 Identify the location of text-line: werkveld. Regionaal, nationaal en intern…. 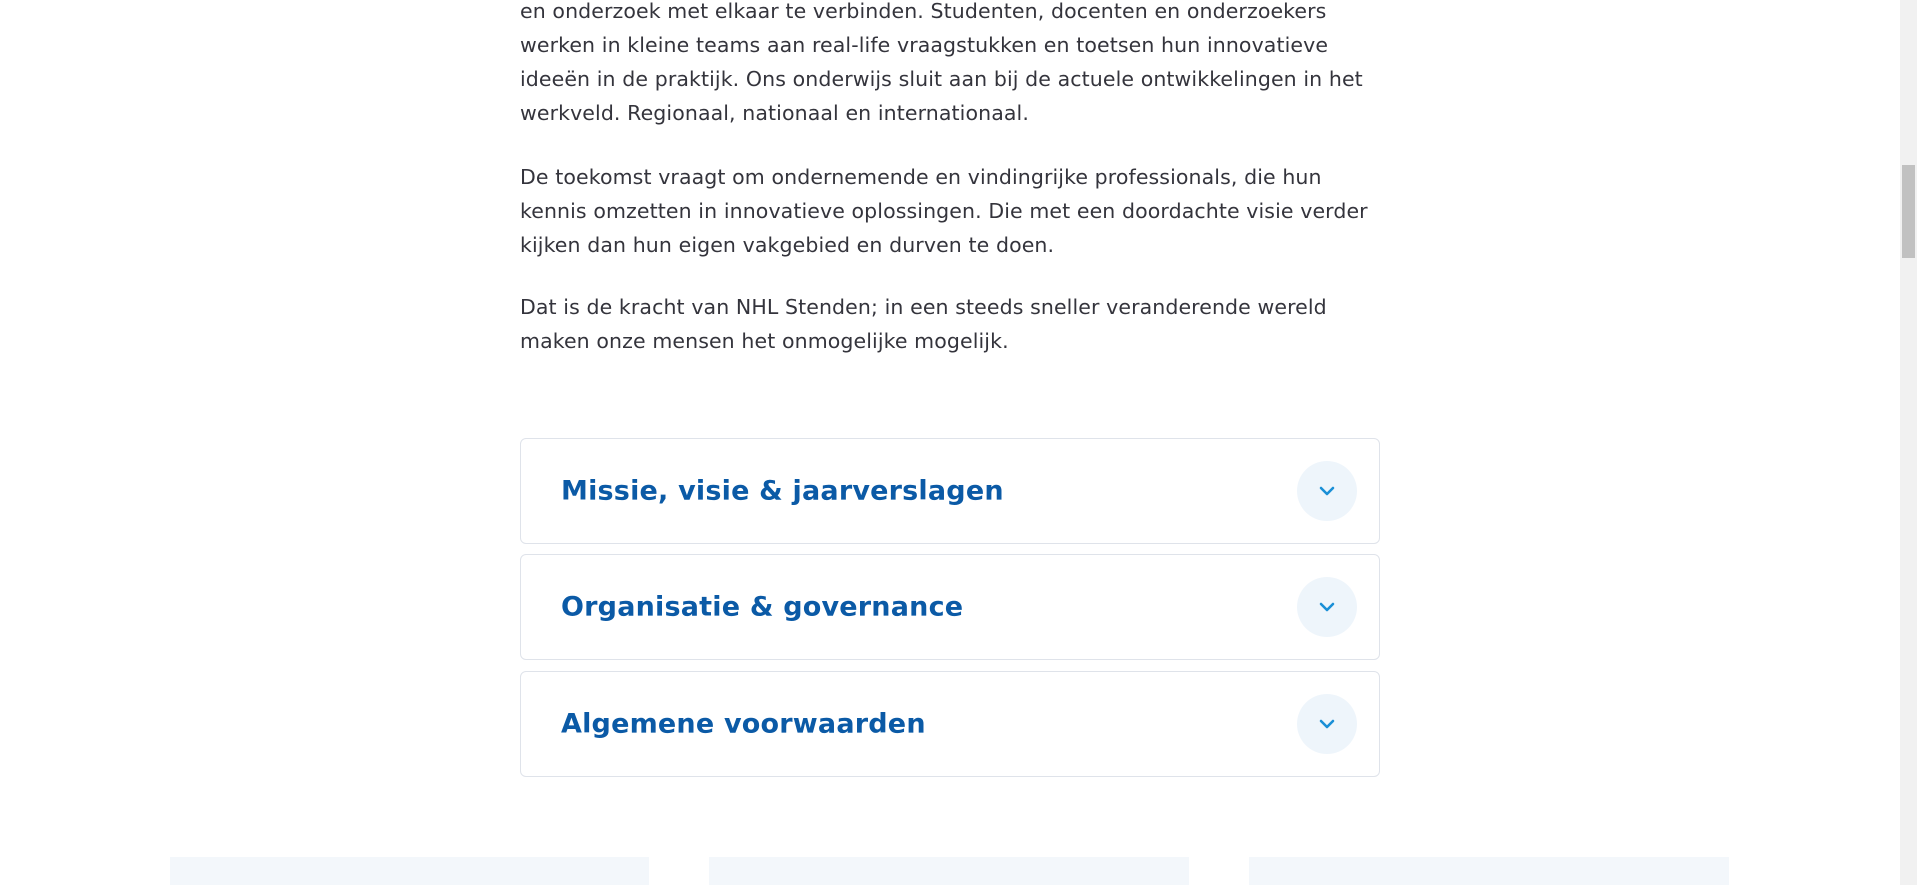
(774, 113).